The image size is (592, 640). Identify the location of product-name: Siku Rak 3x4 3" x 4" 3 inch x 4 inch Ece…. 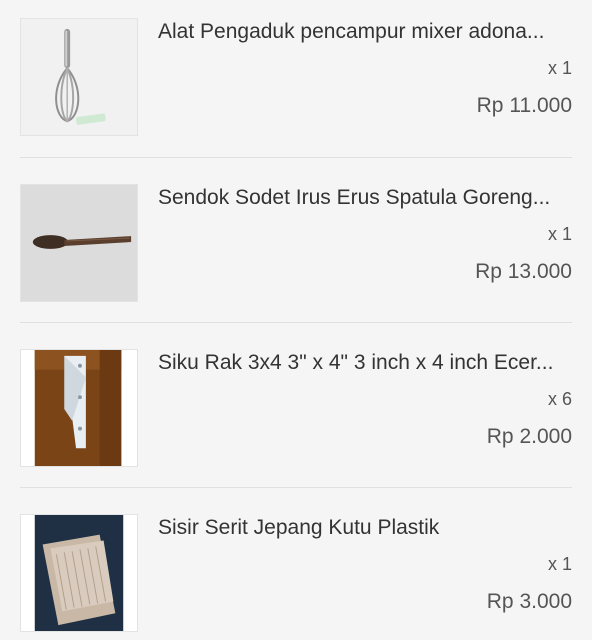
(356, 362).